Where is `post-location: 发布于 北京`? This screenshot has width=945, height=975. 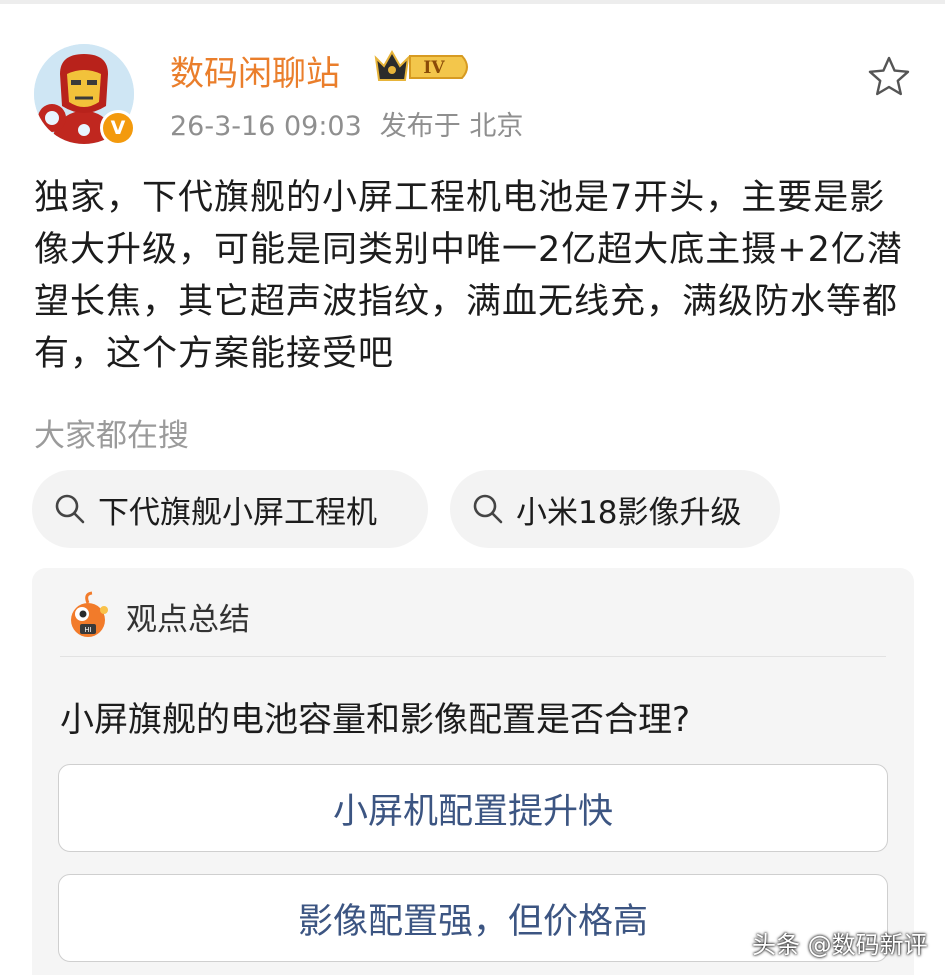
post-location: 发布于 北京 is located at coordinates (451, 126).